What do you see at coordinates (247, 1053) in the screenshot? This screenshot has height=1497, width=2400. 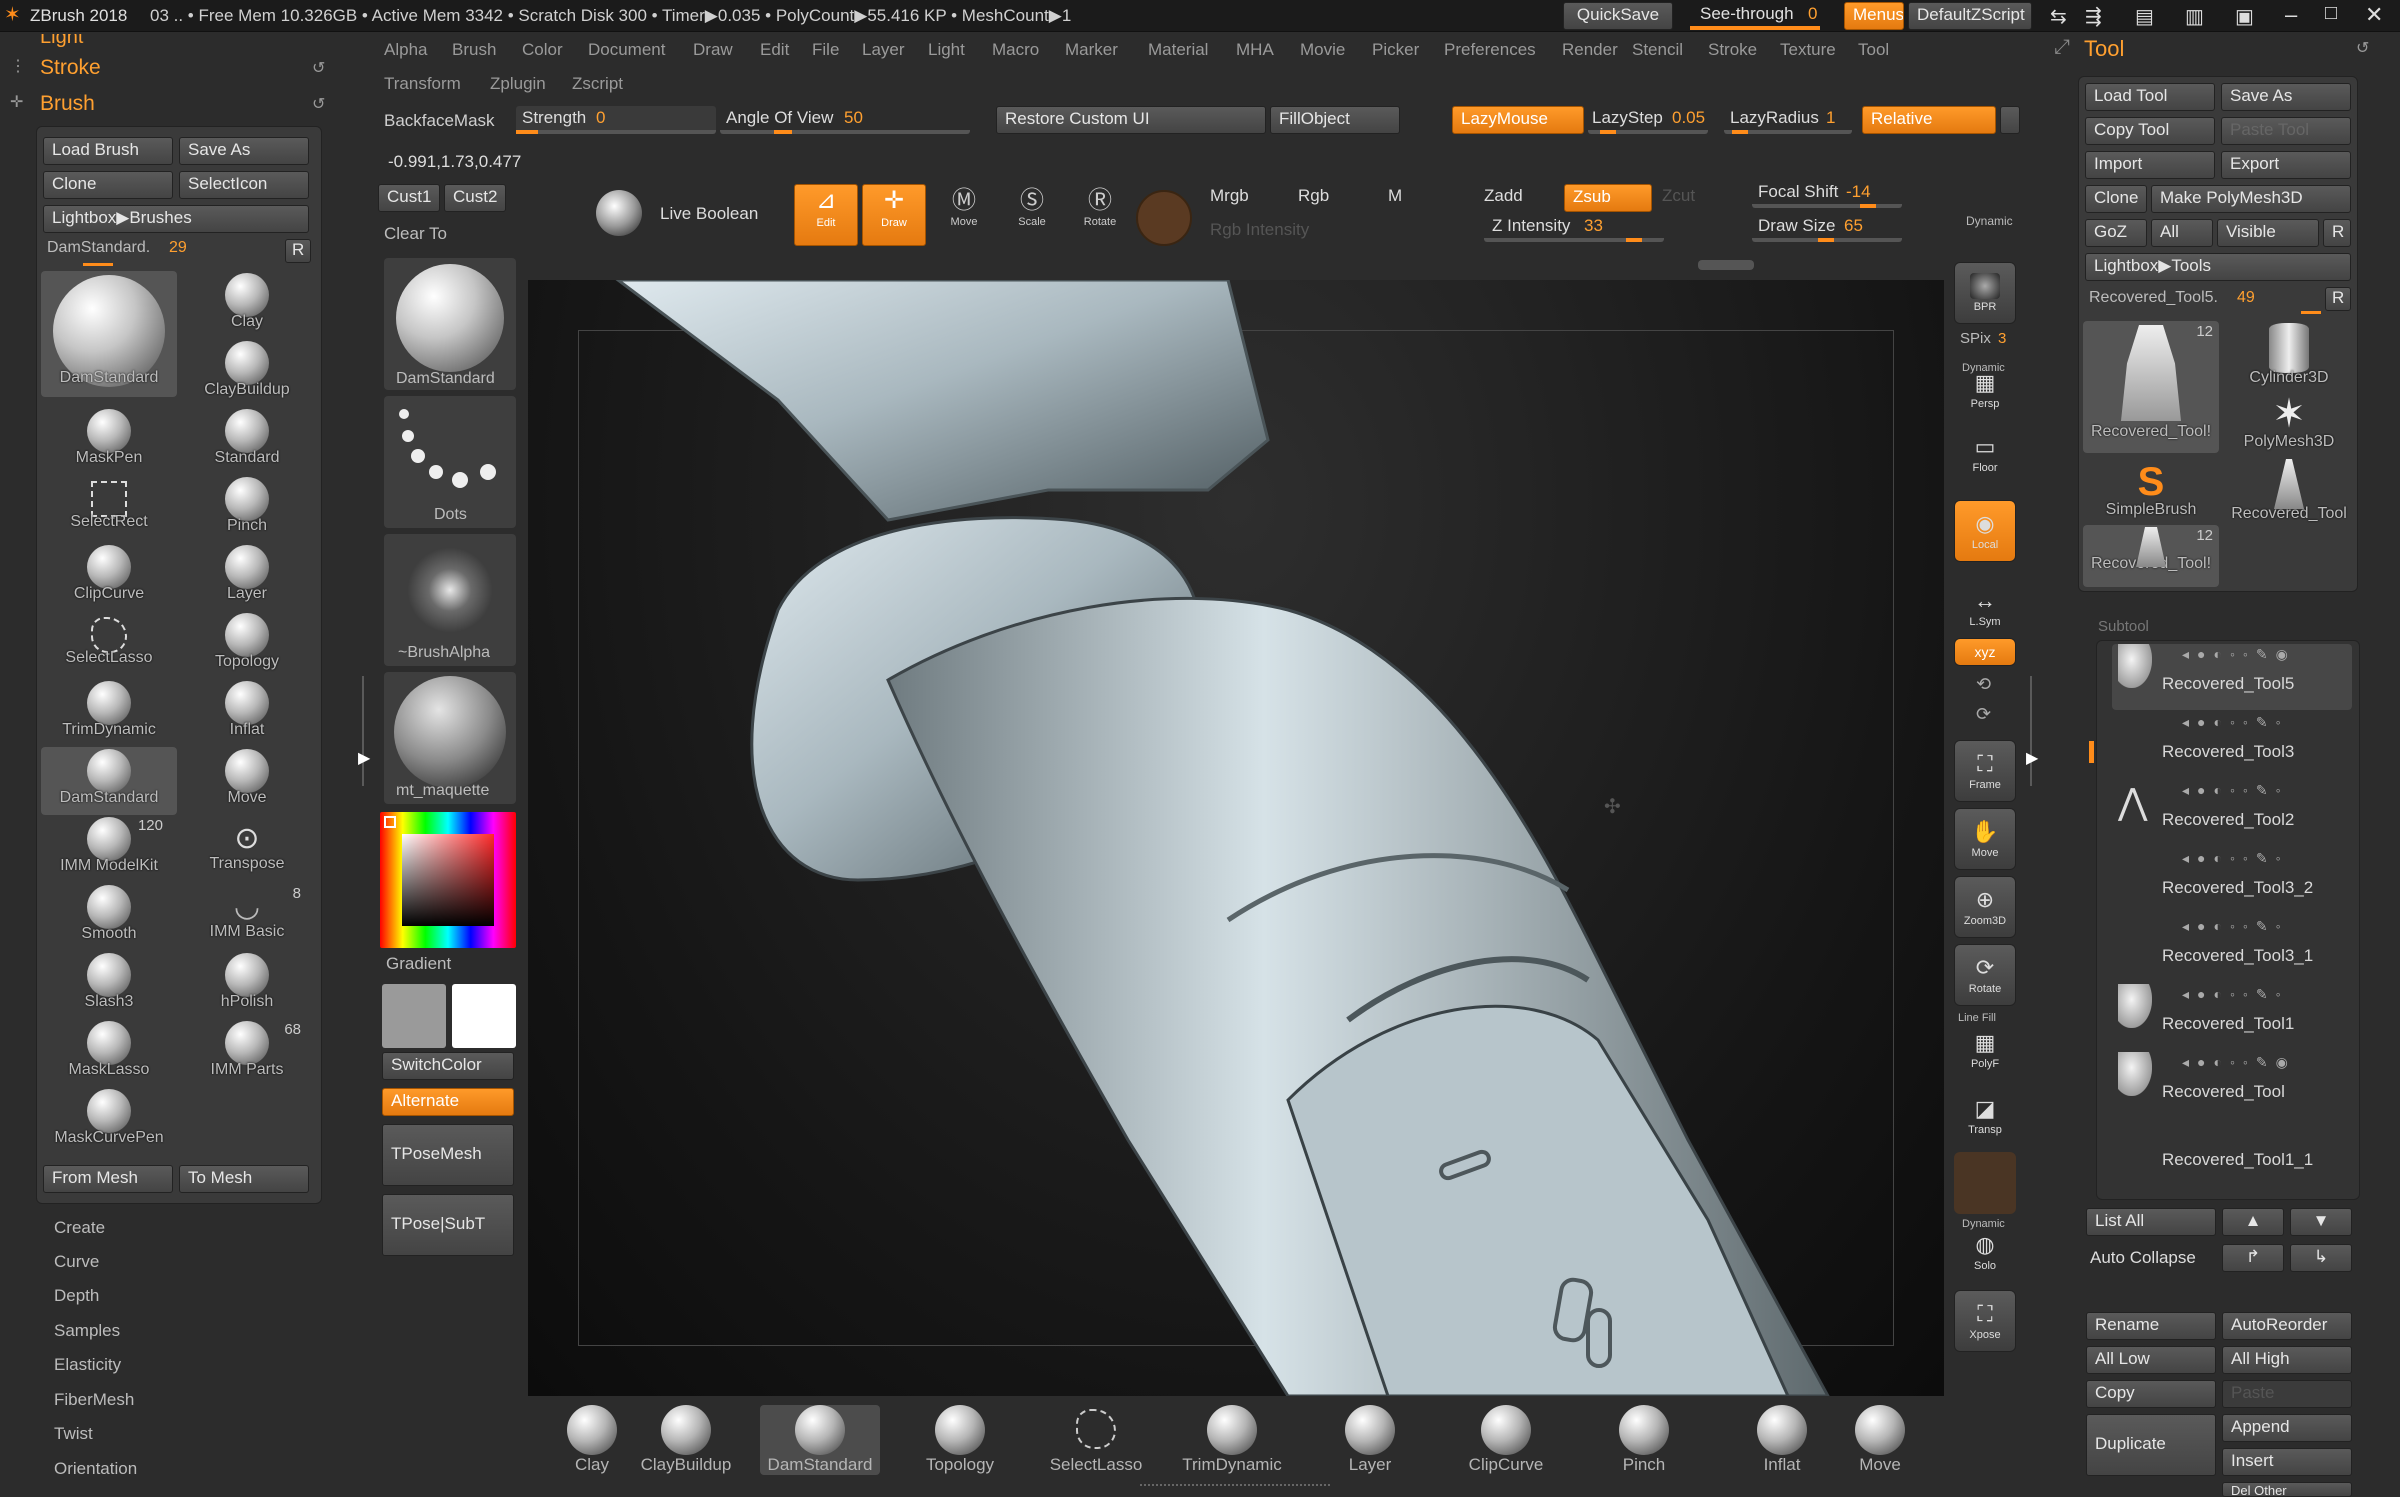 I see `brush-item: IMM Parts 68` at bounding box center [247, 1053].